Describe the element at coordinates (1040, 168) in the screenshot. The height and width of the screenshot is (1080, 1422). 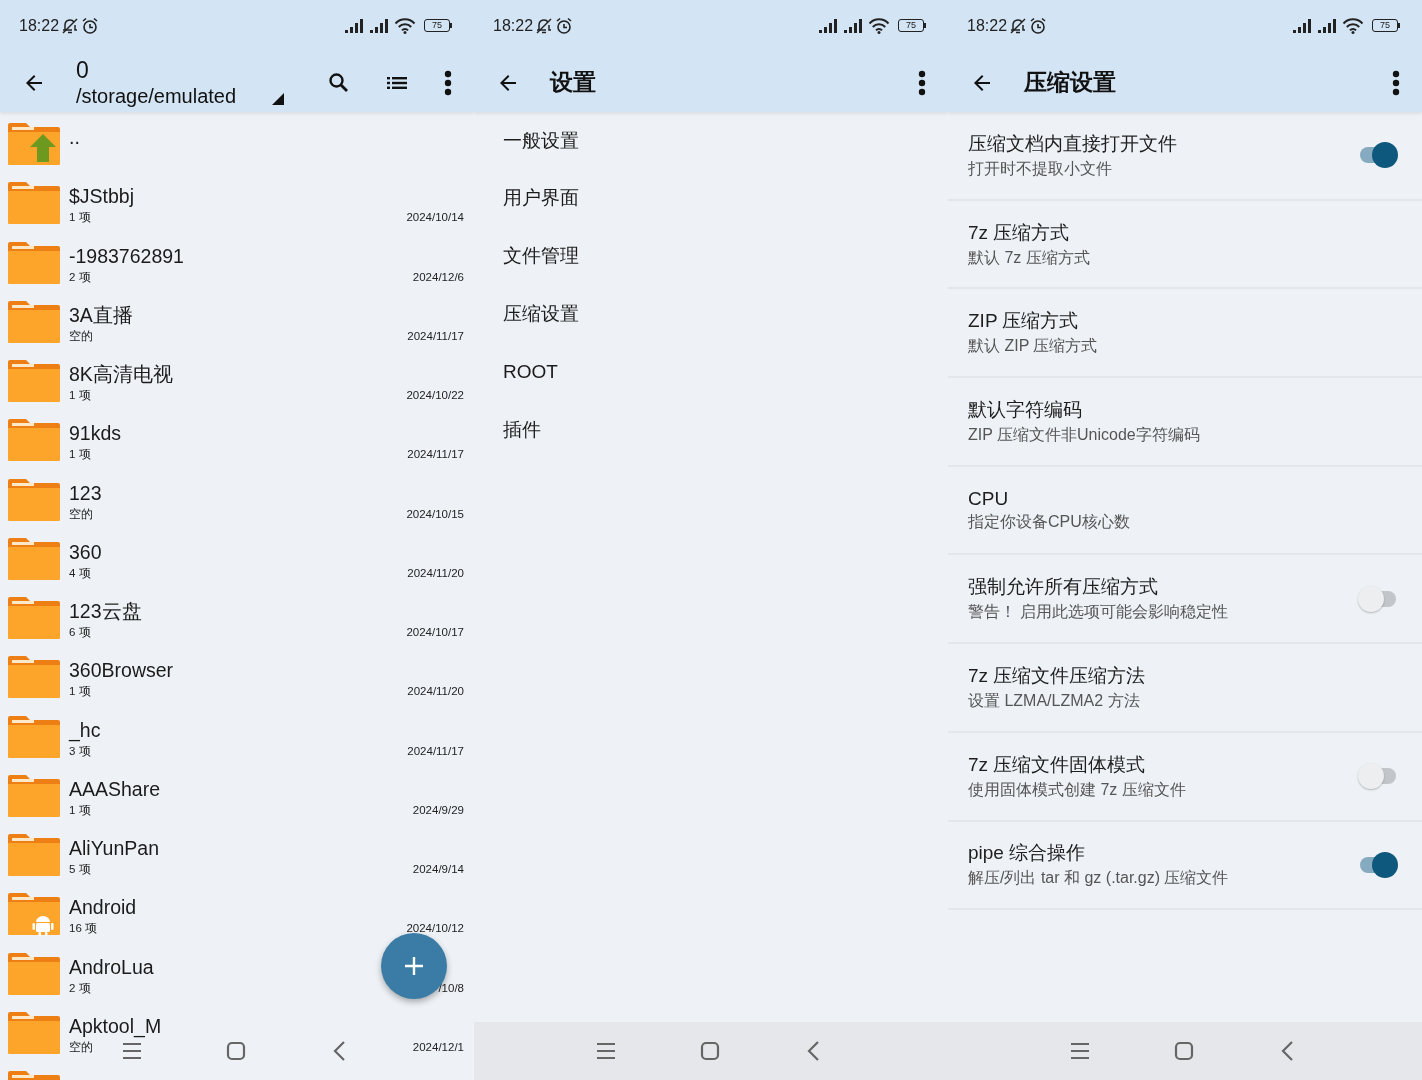
I see `setting-description: 打开时不提取小文件` at that location.